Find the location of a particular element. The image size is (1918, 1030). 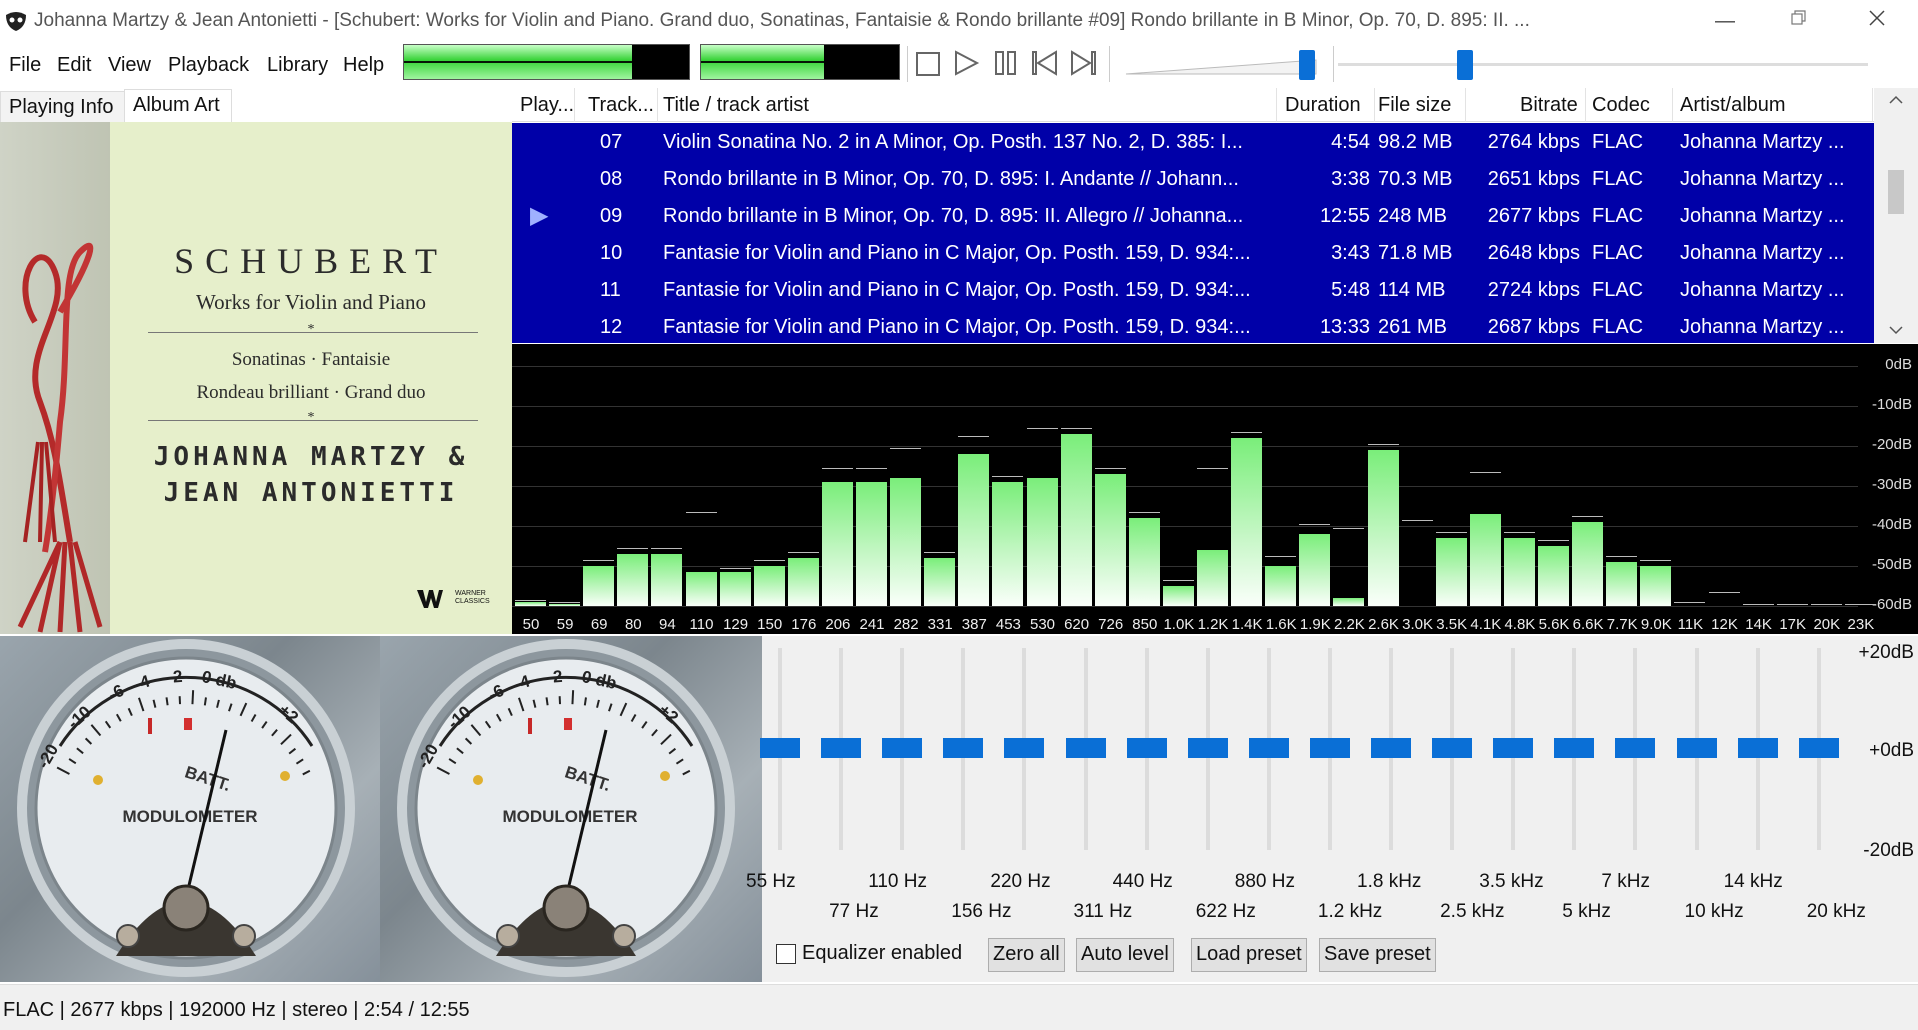

cover-line1: Sonatinas · Fantaisie is located at coordinates (311, 359).